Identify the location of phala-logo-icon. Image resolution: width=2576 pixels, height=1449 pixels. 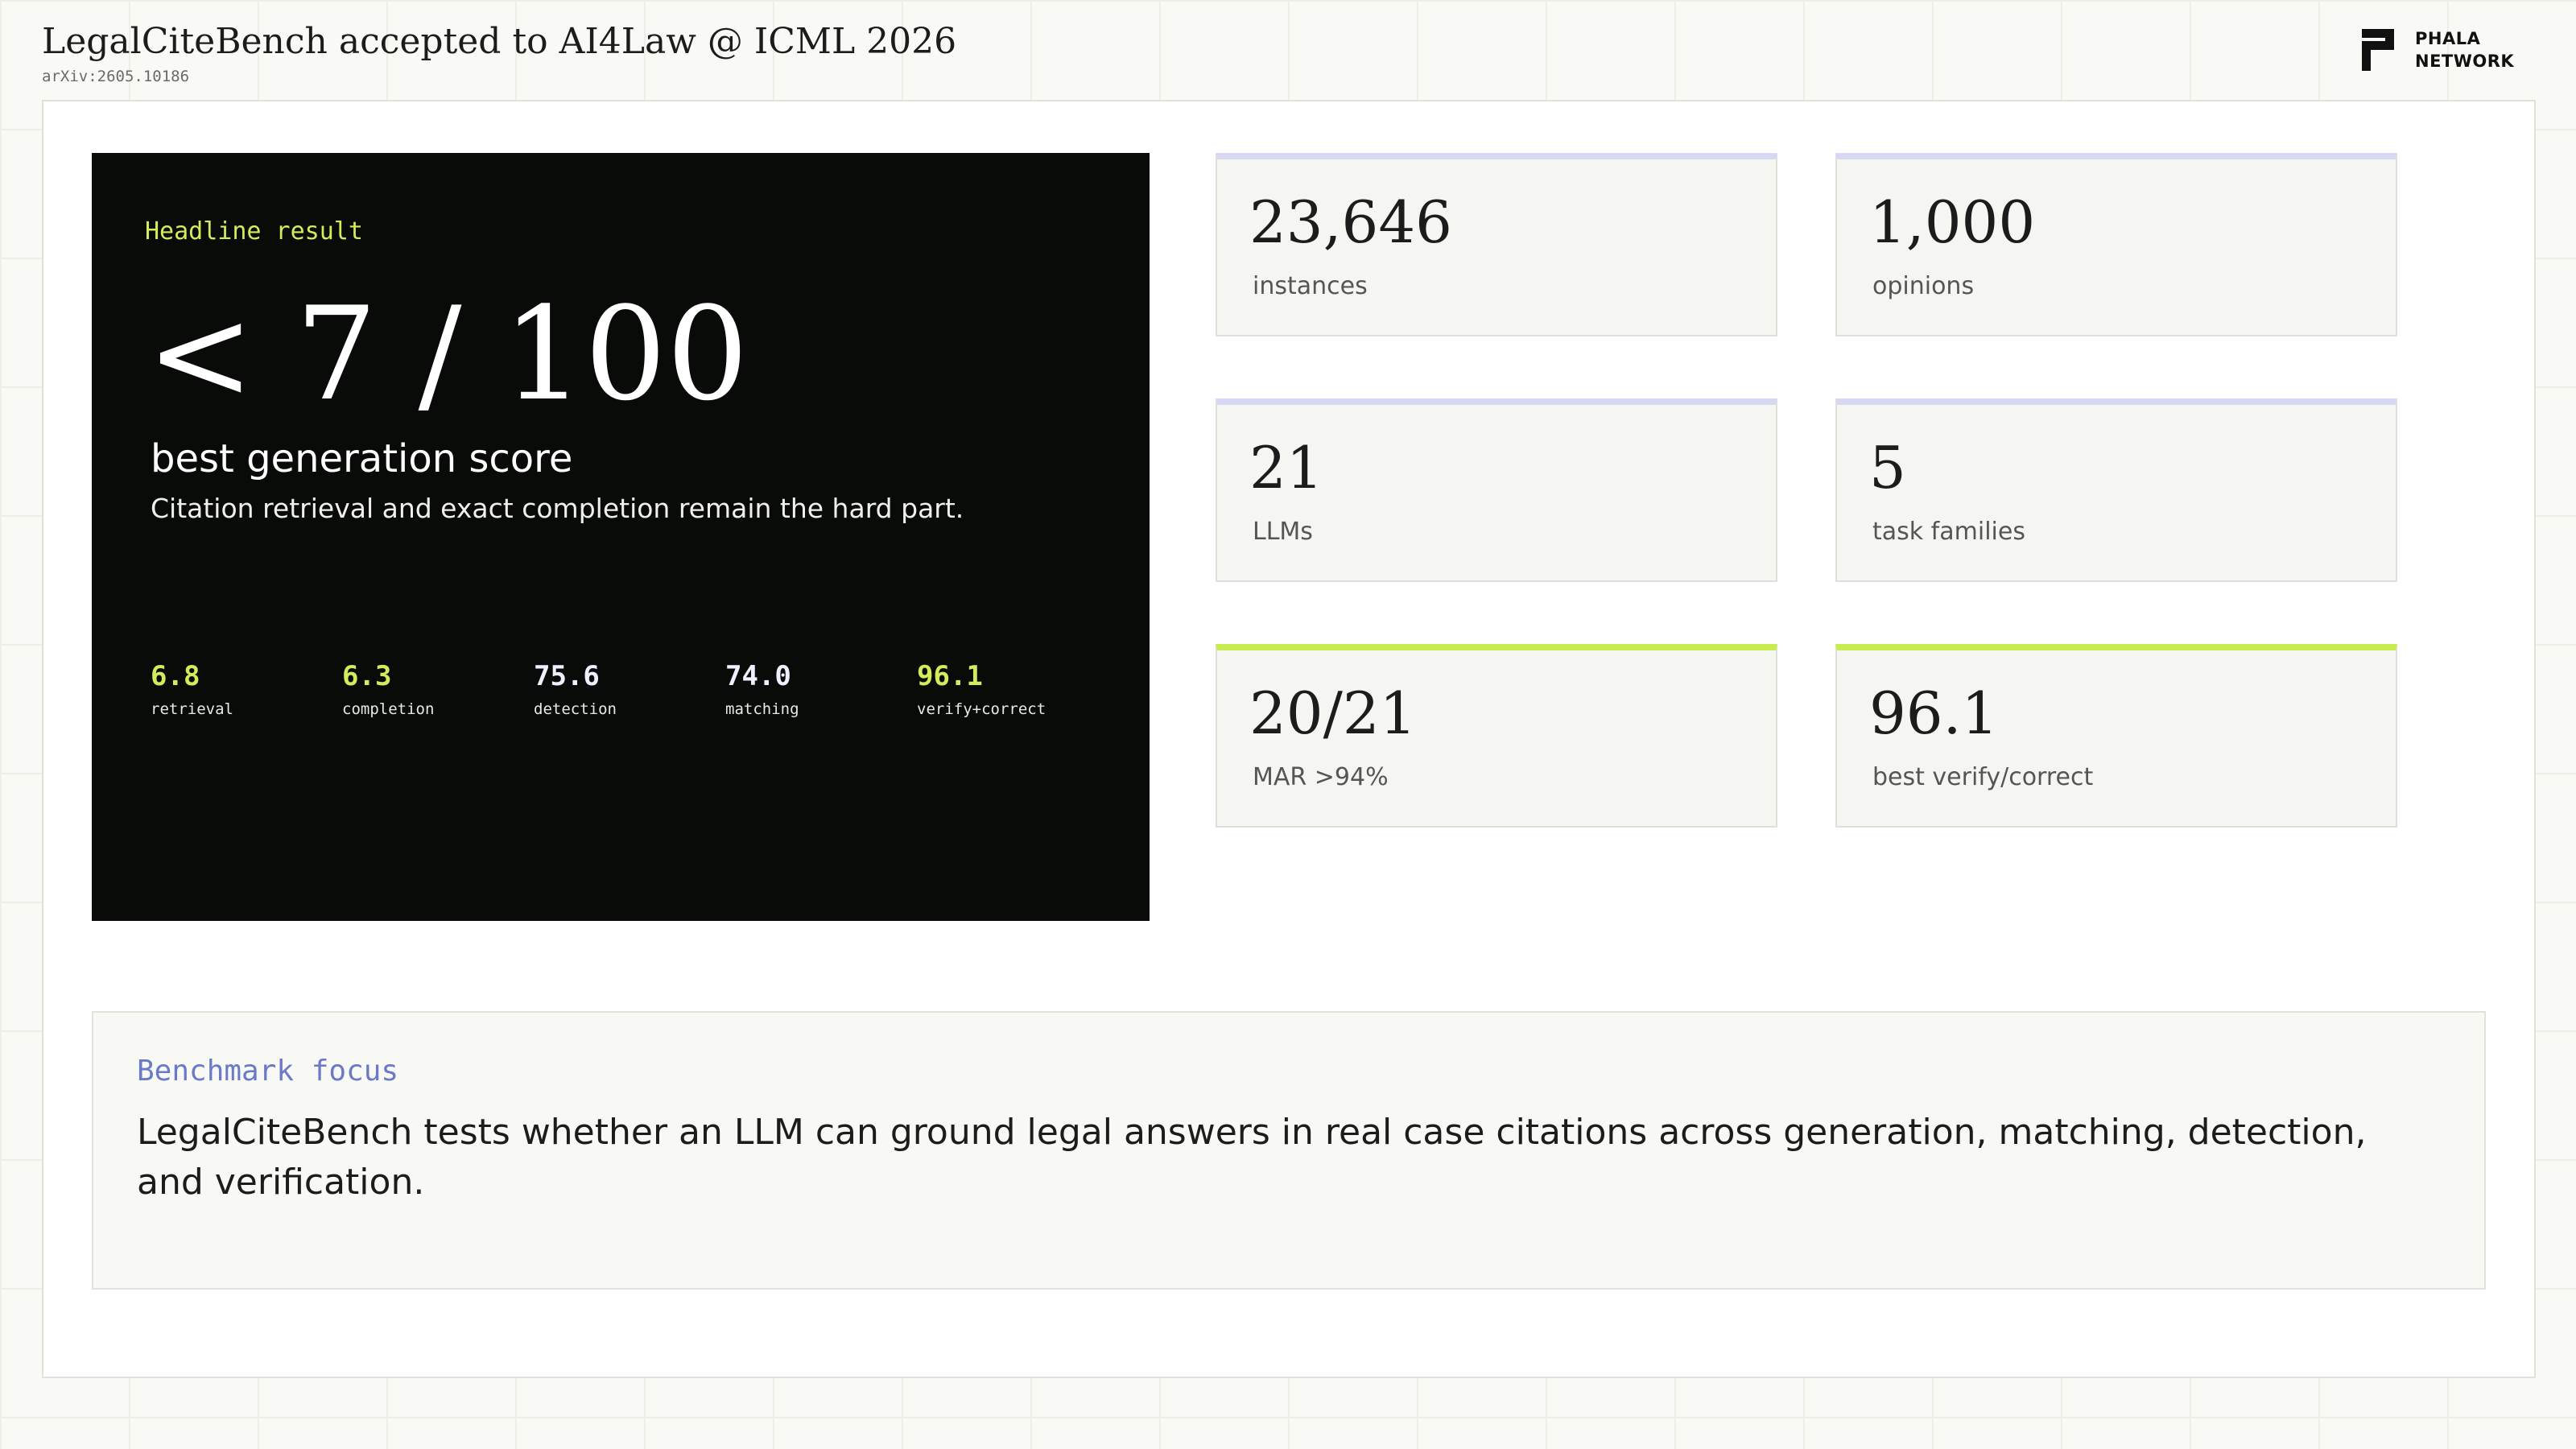
(2378, 50).